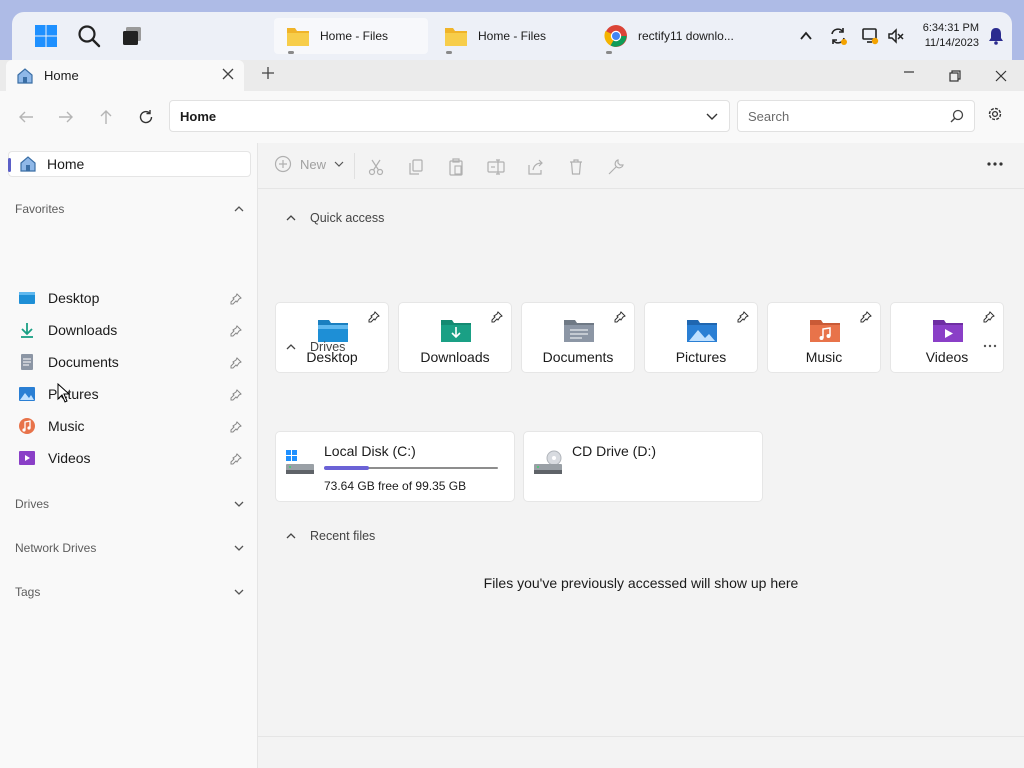 This screenshot has height=768, width=1024. What do you see at coordinates (843, 116) in the screenshot?
I see `search-input` at bounding box center [843, 116].